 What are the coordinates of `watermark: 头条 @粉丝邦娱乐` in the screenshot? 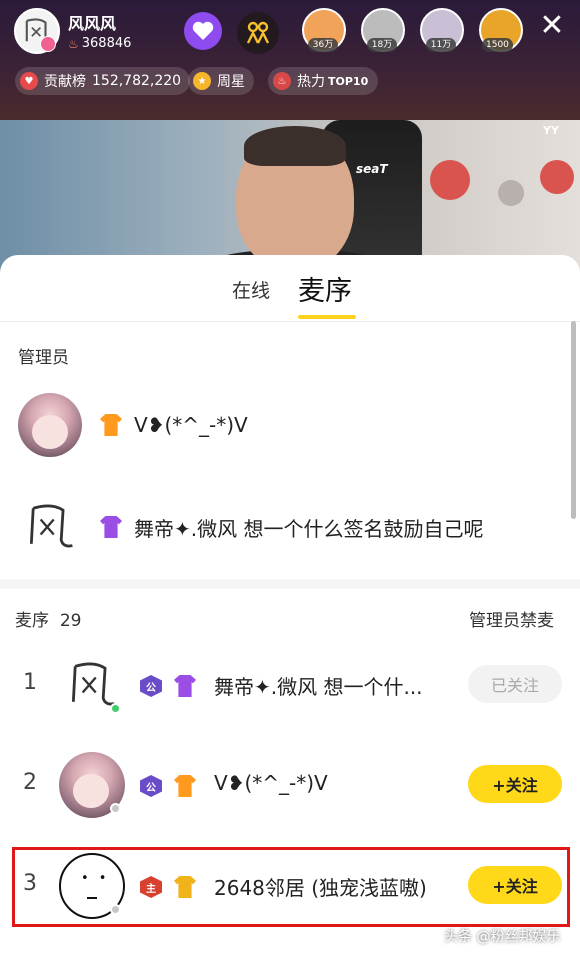 It's located at (502, 937).